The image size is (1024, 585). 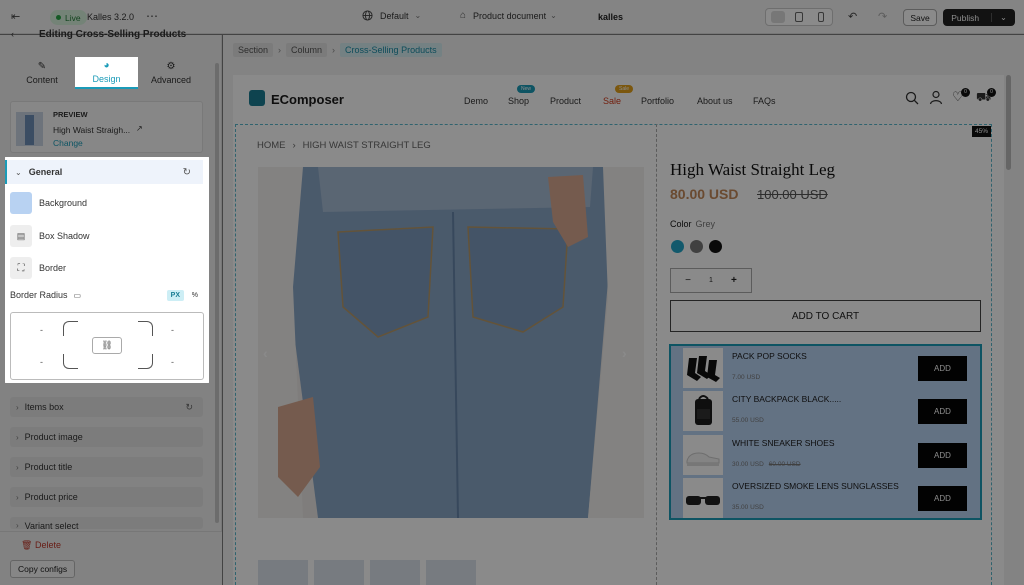 What do you see at coordinates (171, 73) in the screenshot?
I see `tab-advanced: ⚙ Advanced` at bounding box center [171, 73].